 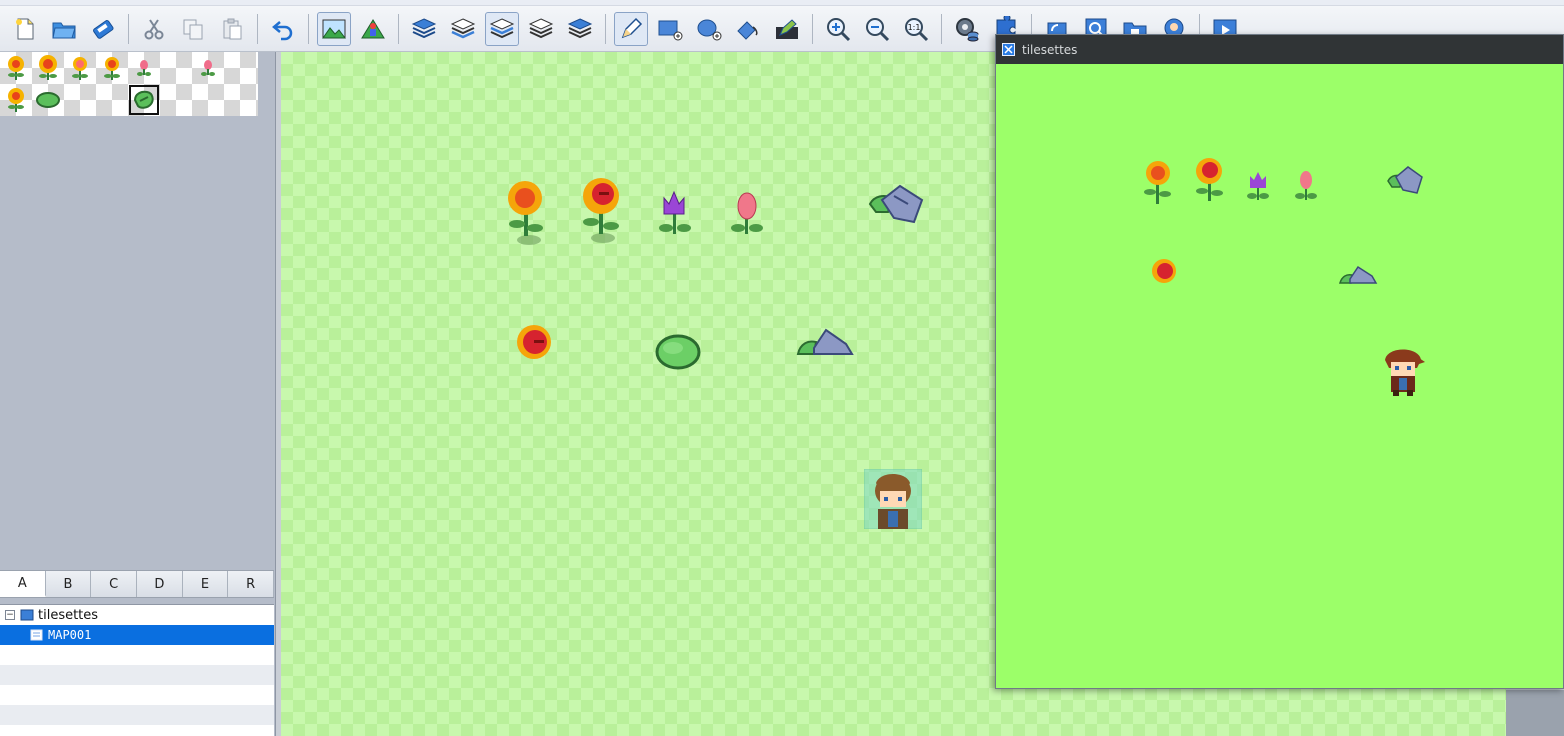 I want to click on palette-tile-bush, so click(x=48, y=100).